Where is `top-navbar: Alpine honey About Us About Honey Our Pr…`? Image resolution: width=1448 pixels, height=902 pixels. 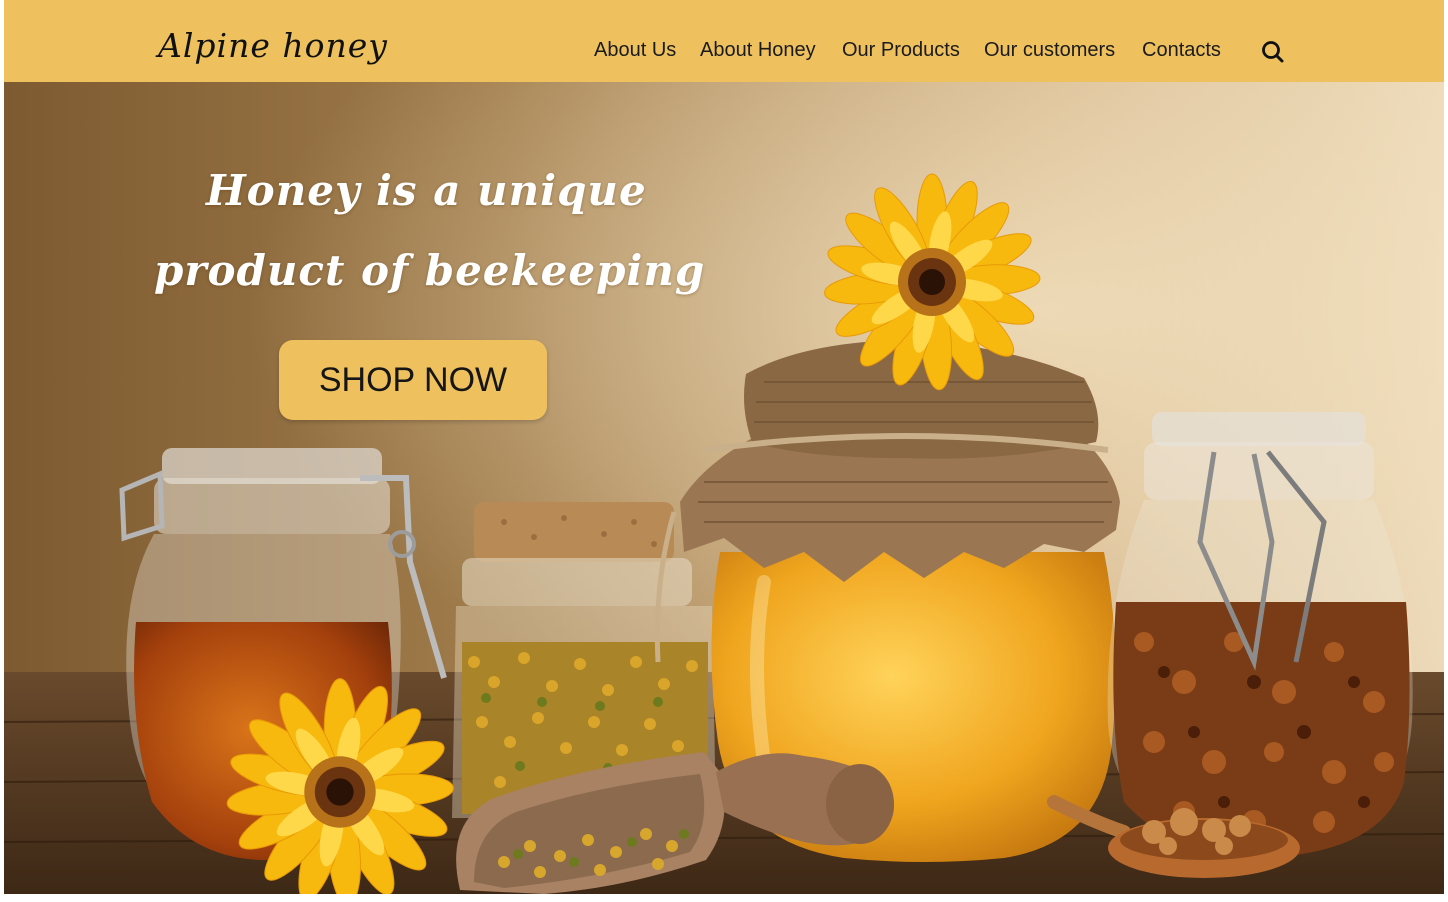
top-navbar: Alpine honey About Us About Honey Our Pr… is located at coordinates (724, 41).